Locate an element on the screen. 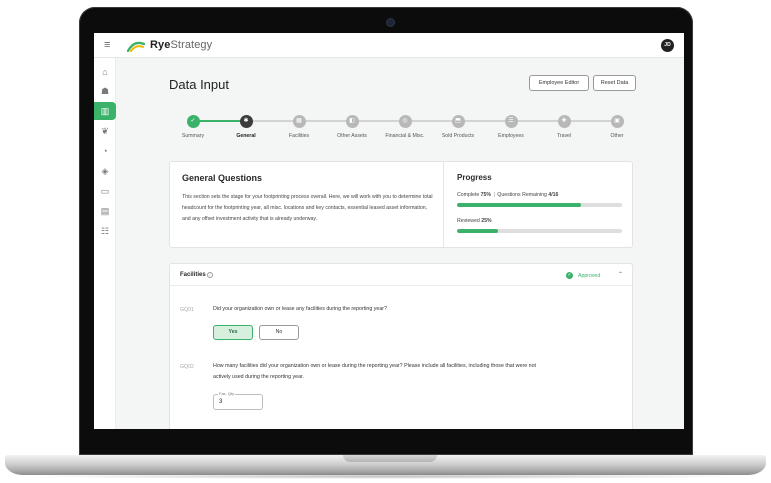 The height and width of the screenshot is (483, 771). step-financial-misc: ◎ Financial & Misc. is located at coordinates (405, 127).